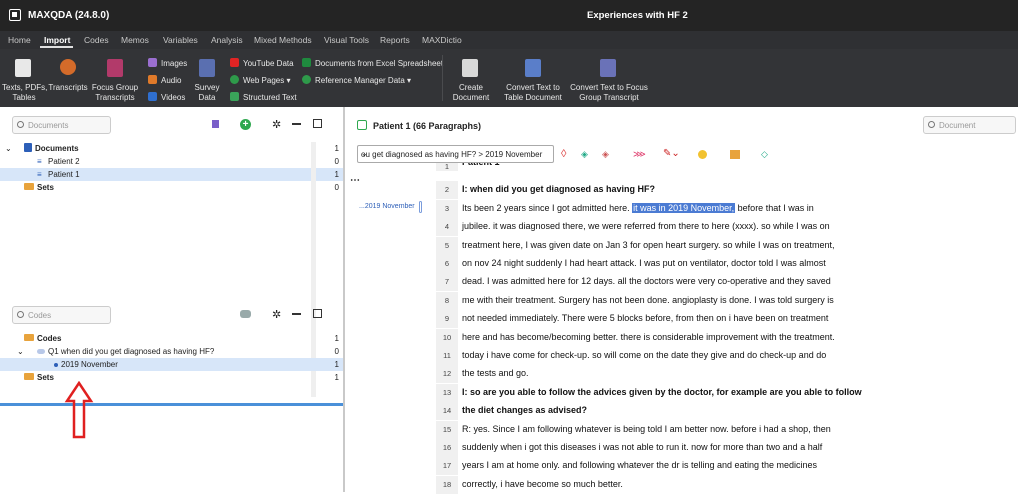 This screenshot has width=1018, height=494. I want to click on texts-pdfs-tables-button: Texts, PDFs, Tables, so click(24, 93).